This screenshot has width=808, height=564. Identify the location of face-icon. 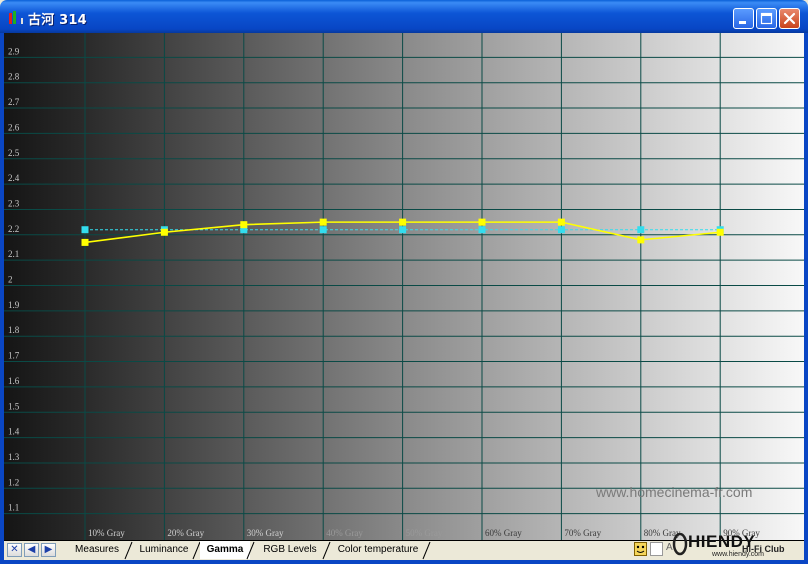
(640, 549).